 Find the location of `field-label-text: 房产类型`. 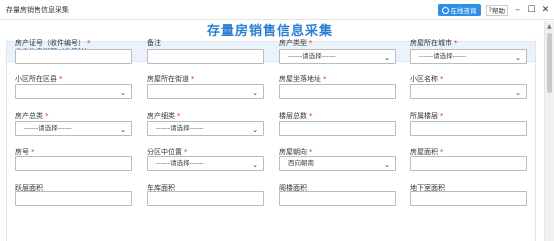

field-label-text: 房产类型 is located at coordinates (293, 43).